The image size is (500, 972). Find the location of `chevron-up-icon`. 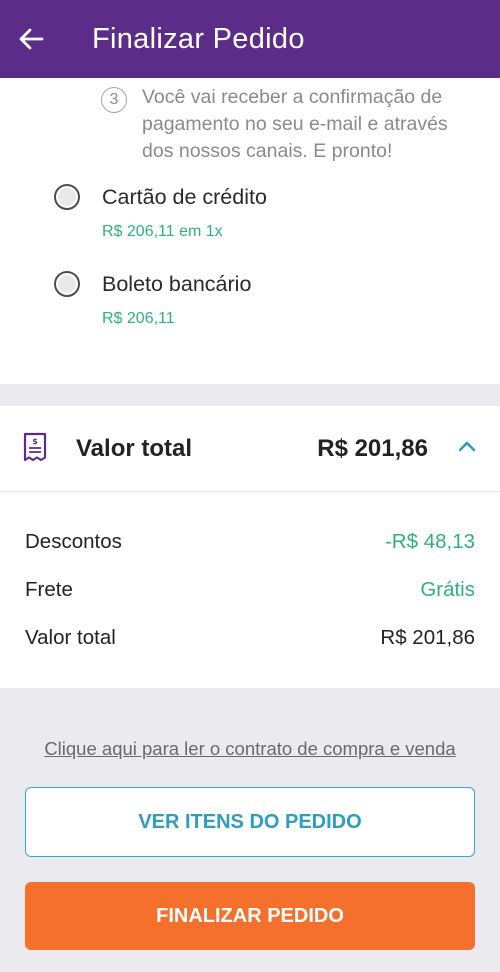

chevron-up-icon is located at coordinates (467, 446).